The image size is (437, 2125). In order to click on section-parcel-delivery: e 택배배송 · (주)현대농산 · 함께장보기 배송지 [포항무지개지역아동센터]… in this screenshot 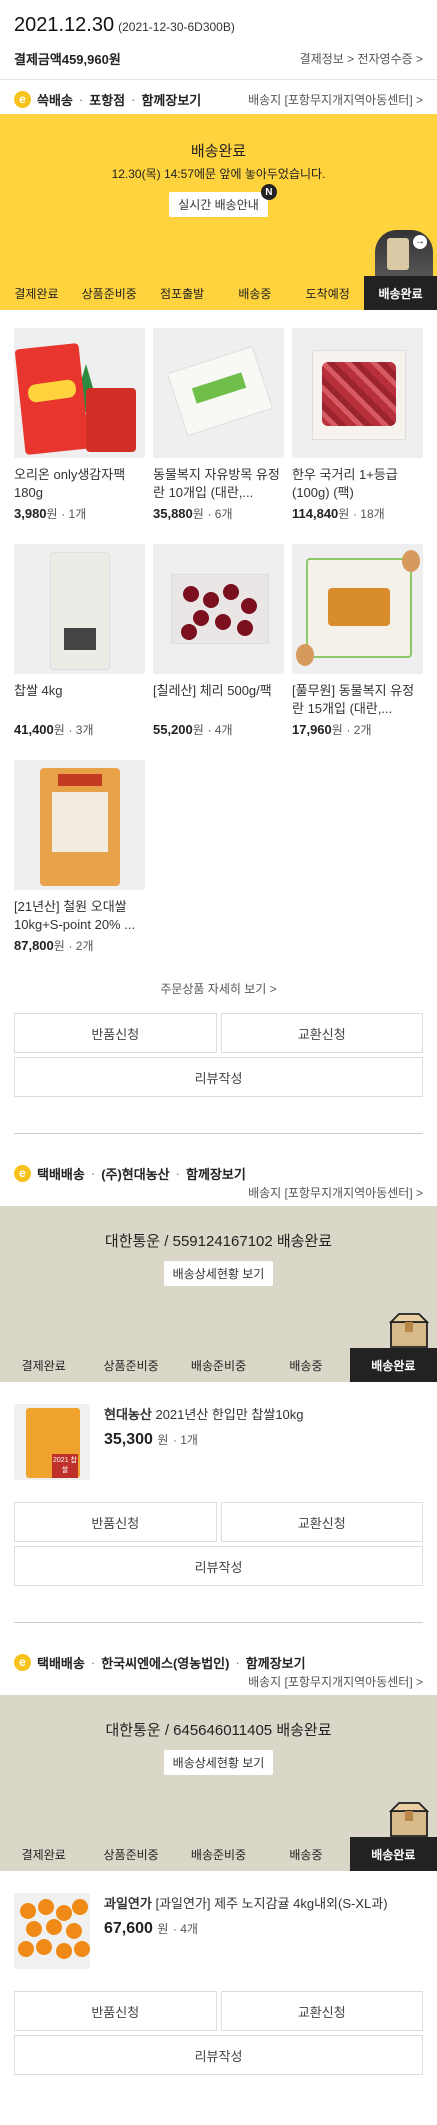, I will do `click(218, 1180)`.